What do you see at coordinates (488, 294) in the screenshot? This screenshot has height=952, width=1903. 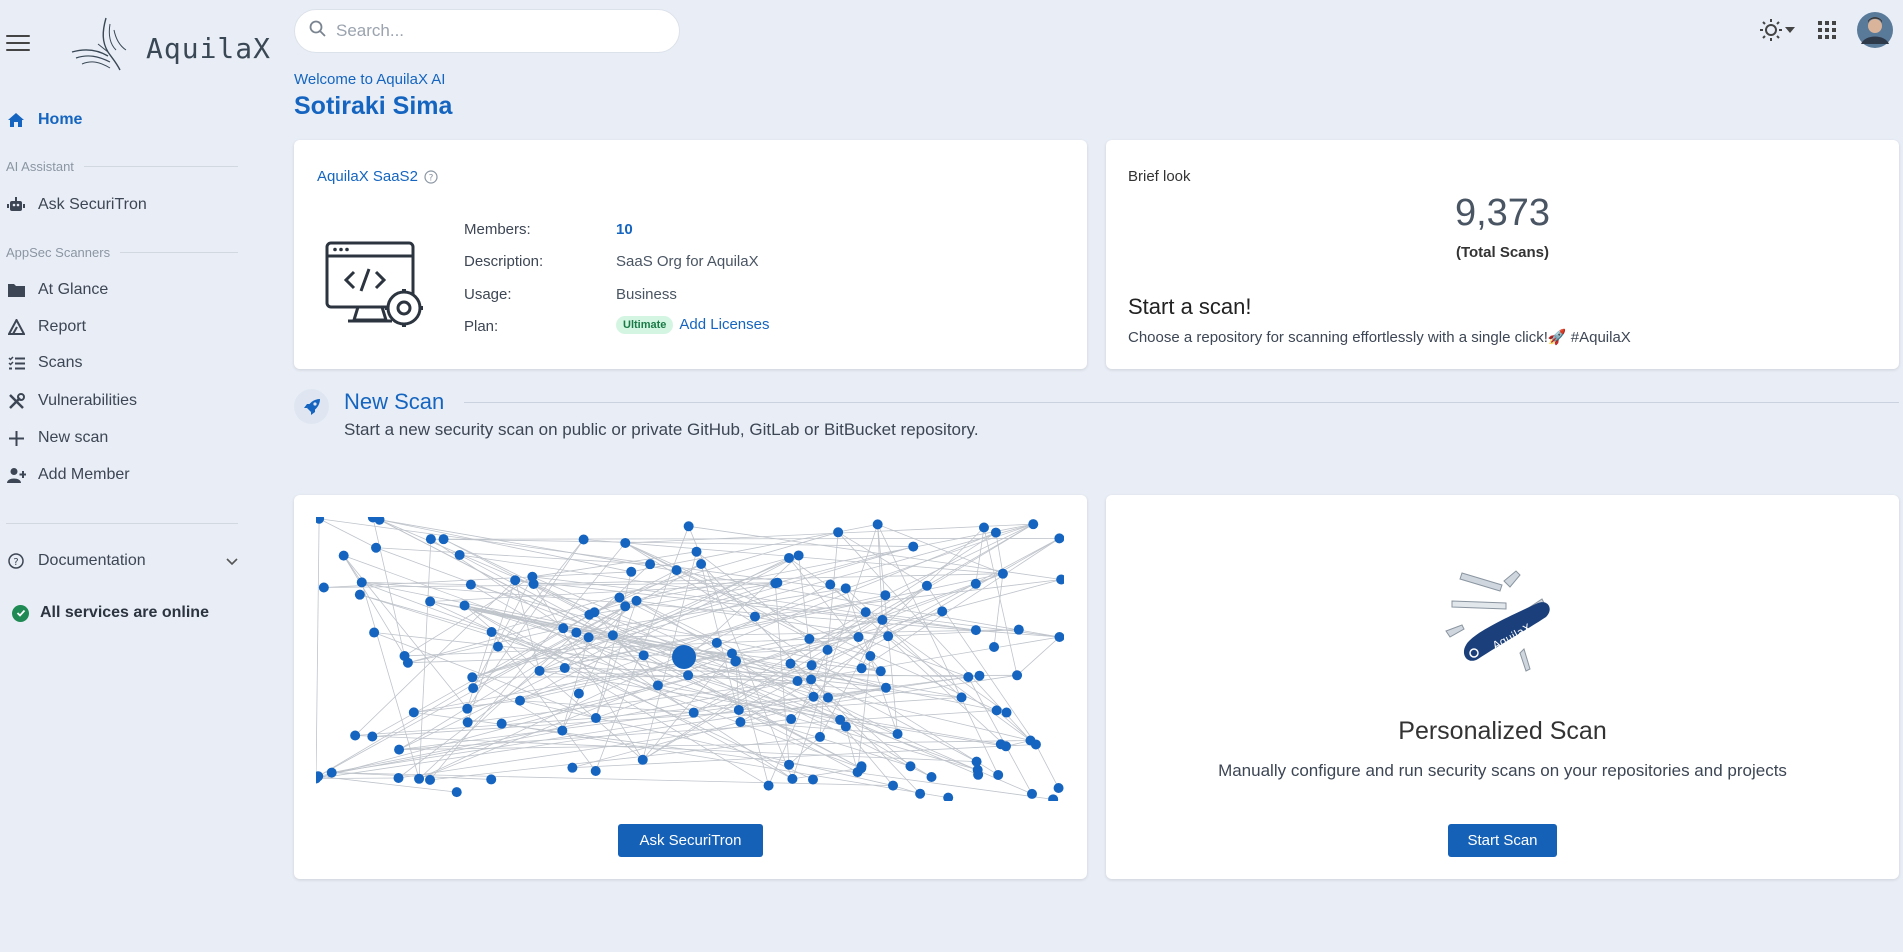 I see `usage-label: Usage:` at bounding box center [488, 294].